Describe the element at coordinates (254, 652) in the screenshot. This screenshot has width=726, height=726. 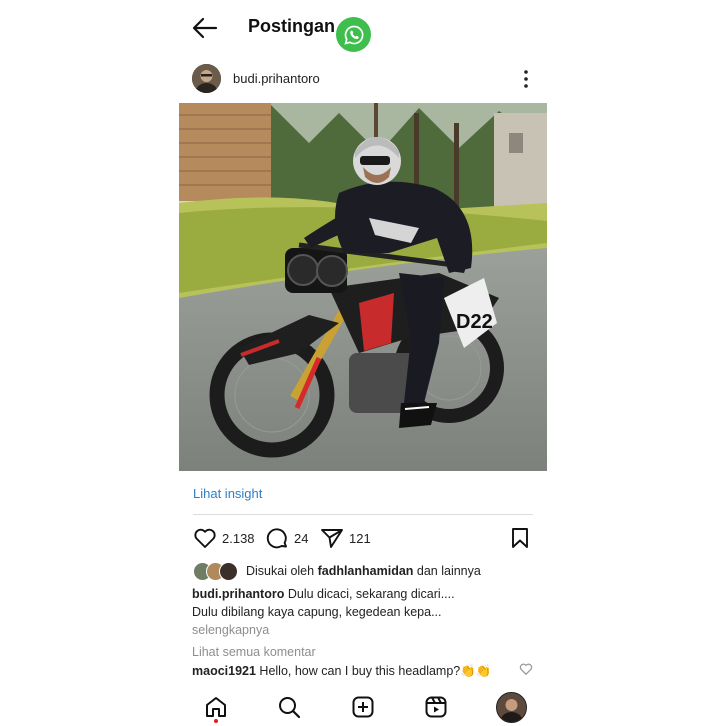
I see `view-all-comments-link: Lihat semua komentar` at that location.